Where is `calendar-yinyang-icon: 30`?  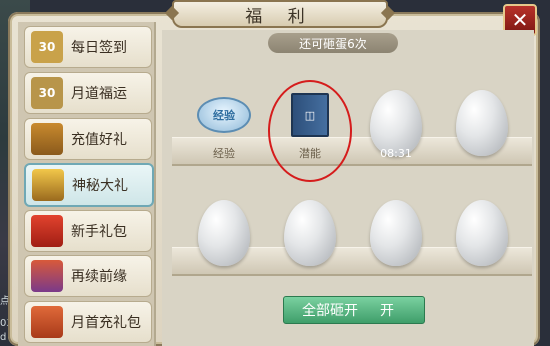 calendar-yinyang-icon: 30 is located at coordinates (47, 93).